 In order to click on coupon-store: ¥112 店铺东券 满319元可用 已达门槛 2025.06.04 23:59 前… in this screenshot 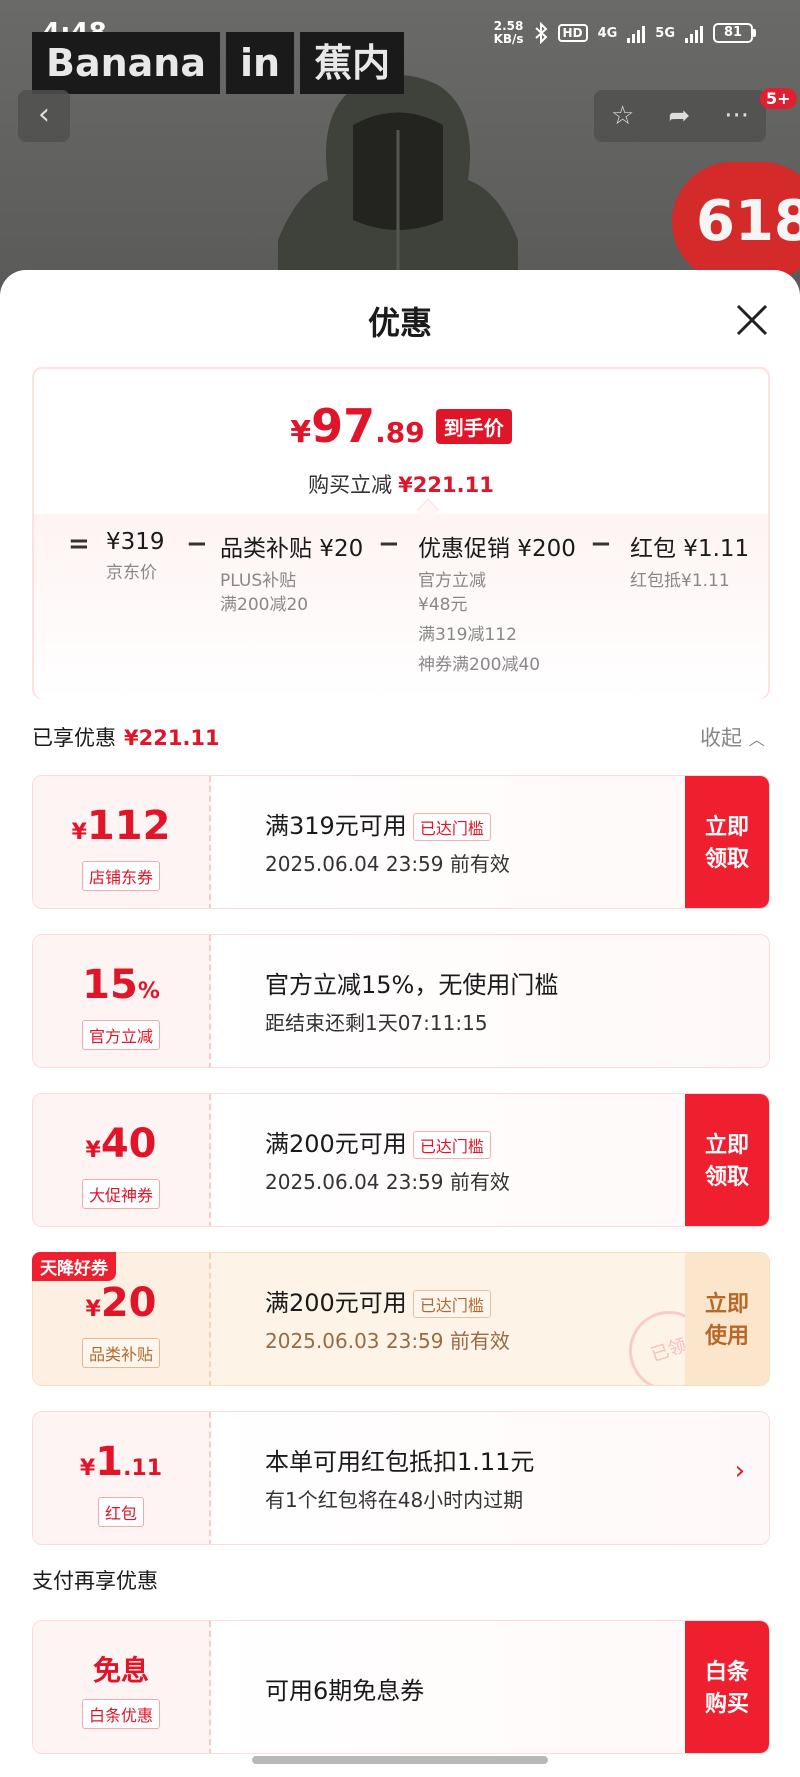, I will do `click(401, 842)`.